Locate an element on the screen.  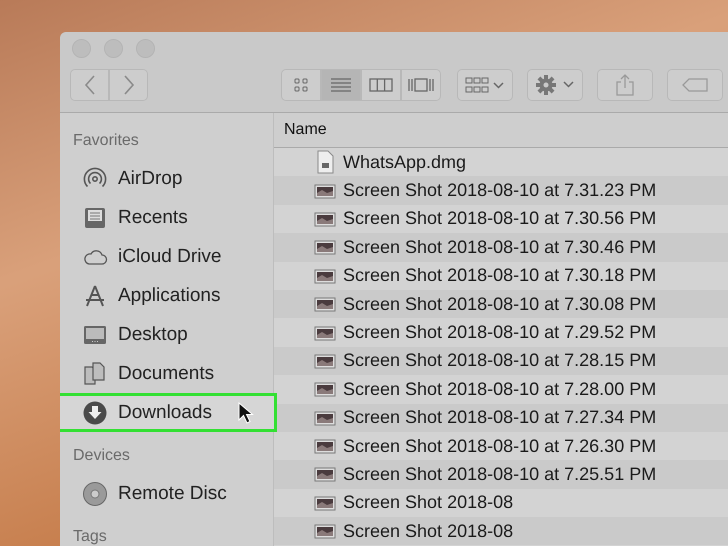
chevron-left-icon is located at coordinates (89, 85).